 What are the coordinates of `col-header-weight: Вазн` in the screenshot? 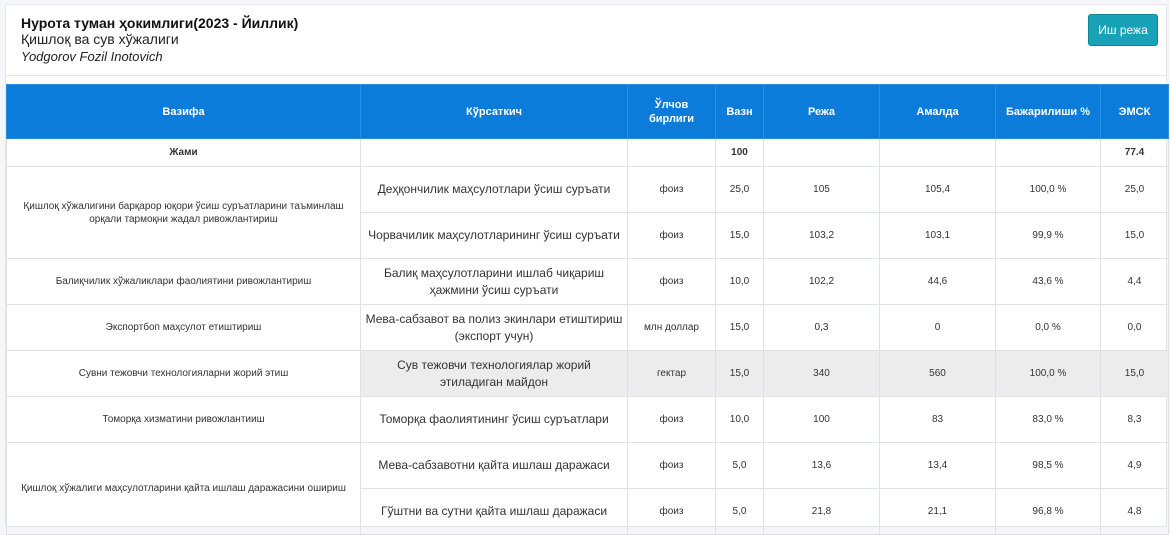 It's located at (739, 111).